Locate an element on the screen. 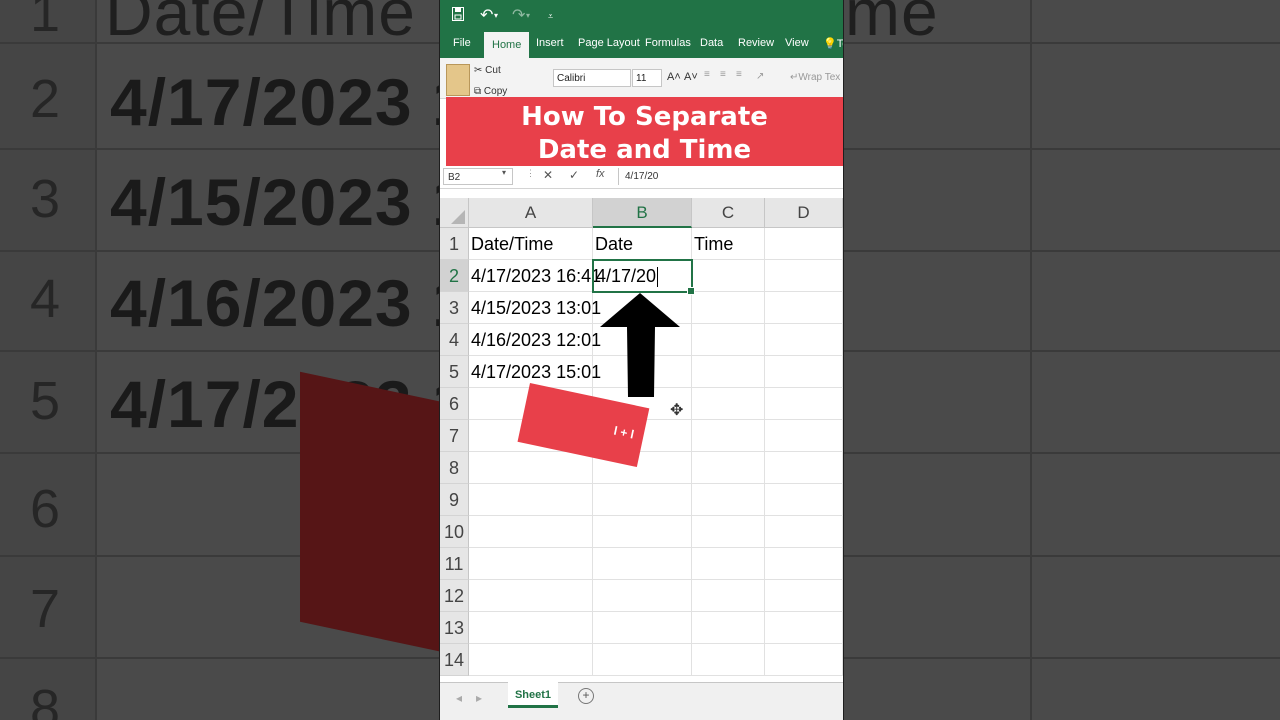 This screenshot has height=720, width=1280. row-header: 3 is located at coordinates (454, 308).